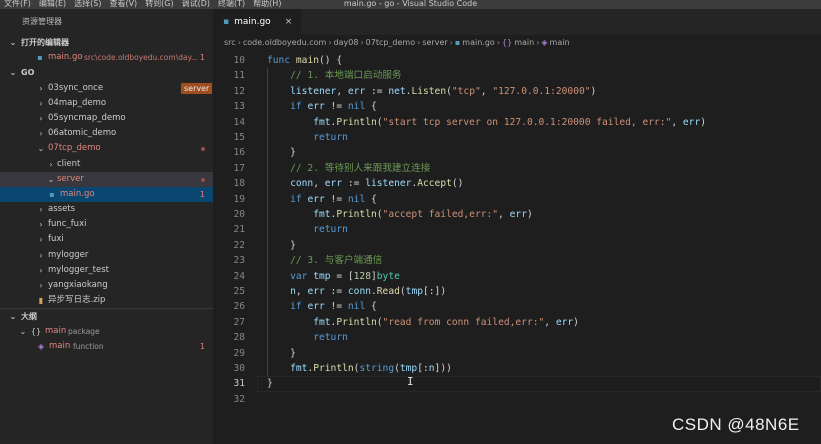 The height and width of the screenshot is (444, 821). Describe the element at coordinates (159, 4) in the screenshot. I see `menu-goto: 转到(G)` at that location.